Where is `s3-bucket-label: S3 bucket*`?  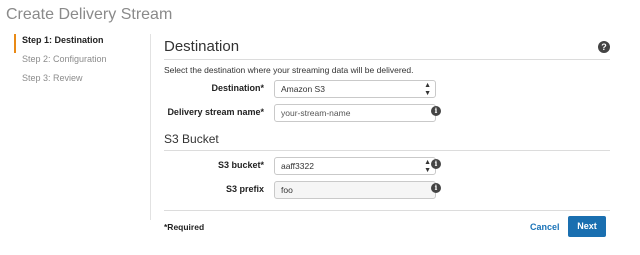 s3-bucket-label: S3 bucket* is located at coordinates (240, 165).